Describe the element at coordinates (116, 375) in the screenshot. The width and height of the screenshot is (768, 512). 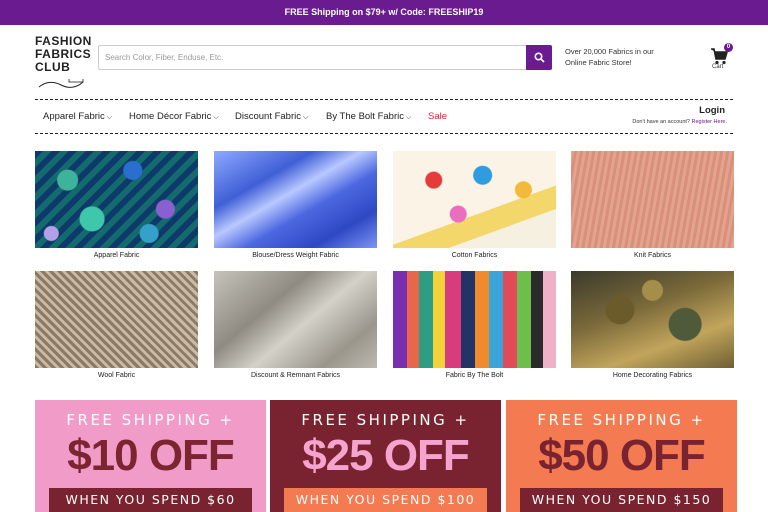
I see `category-label: Wool Fabric` at that location.